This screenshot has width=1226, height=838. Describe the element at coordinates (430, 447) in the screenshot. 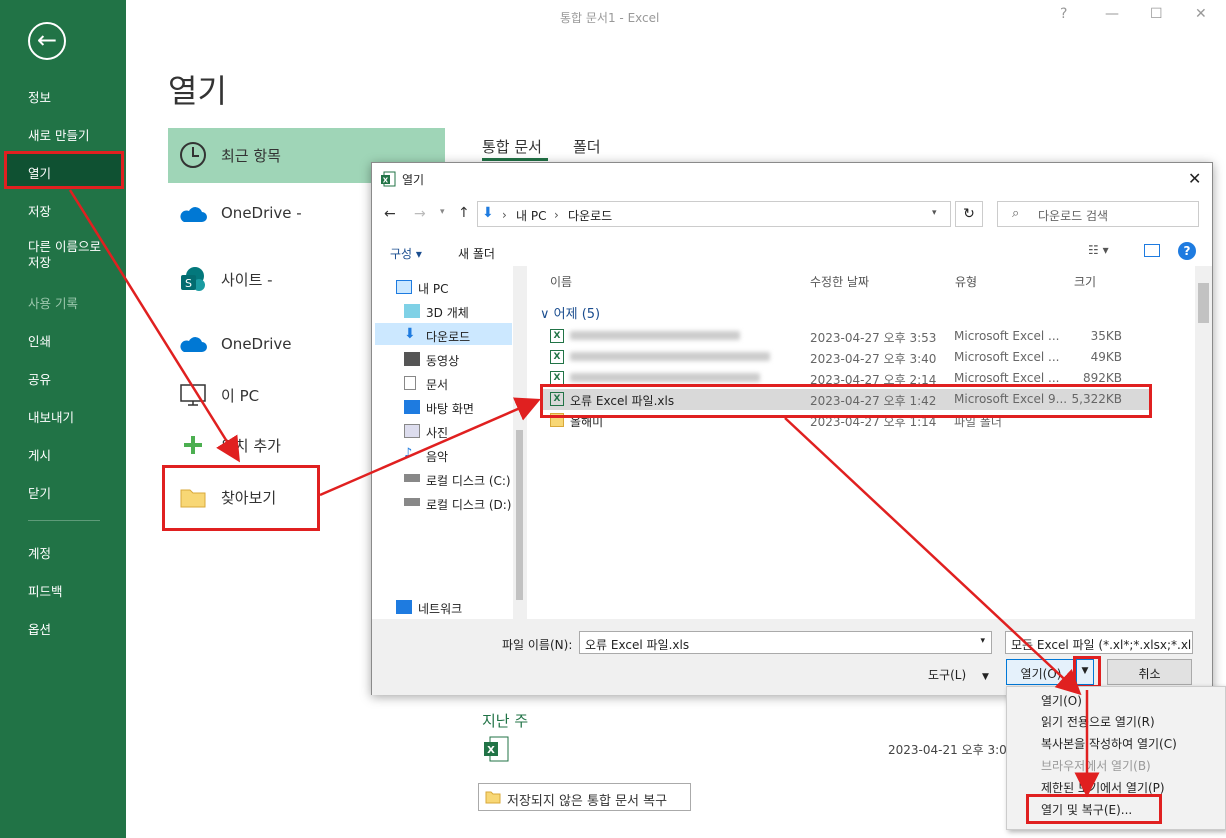

I see `arrow-browse-to-file` at that location.